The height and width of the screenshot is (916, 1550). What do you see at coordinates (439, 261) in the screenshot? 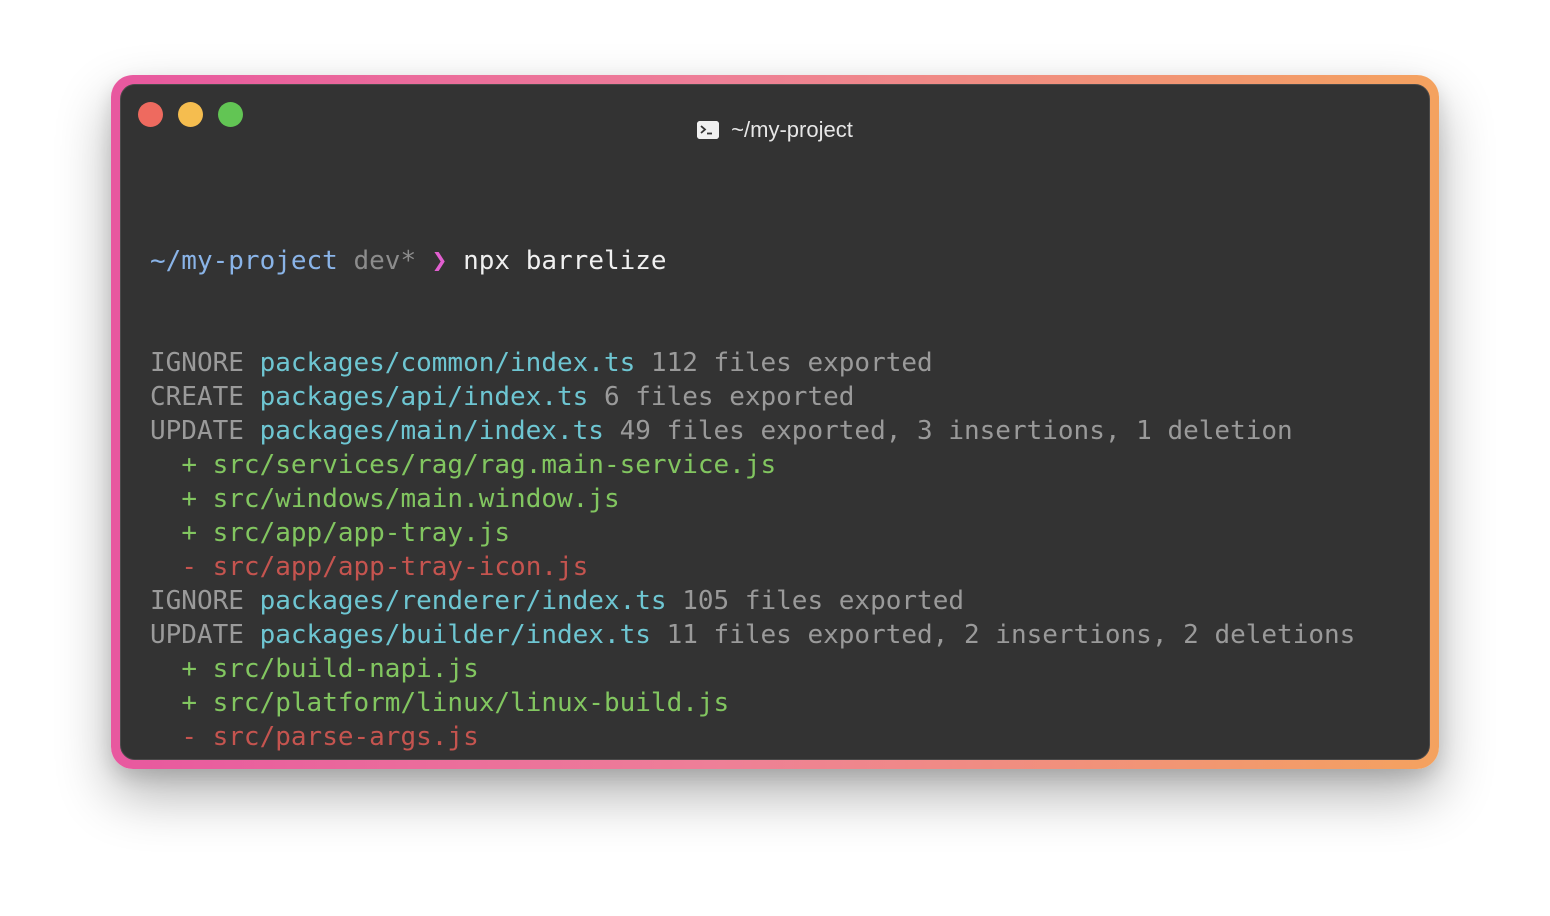
I see `prompt-arrow: ❯` at bounding box center [439, 261].